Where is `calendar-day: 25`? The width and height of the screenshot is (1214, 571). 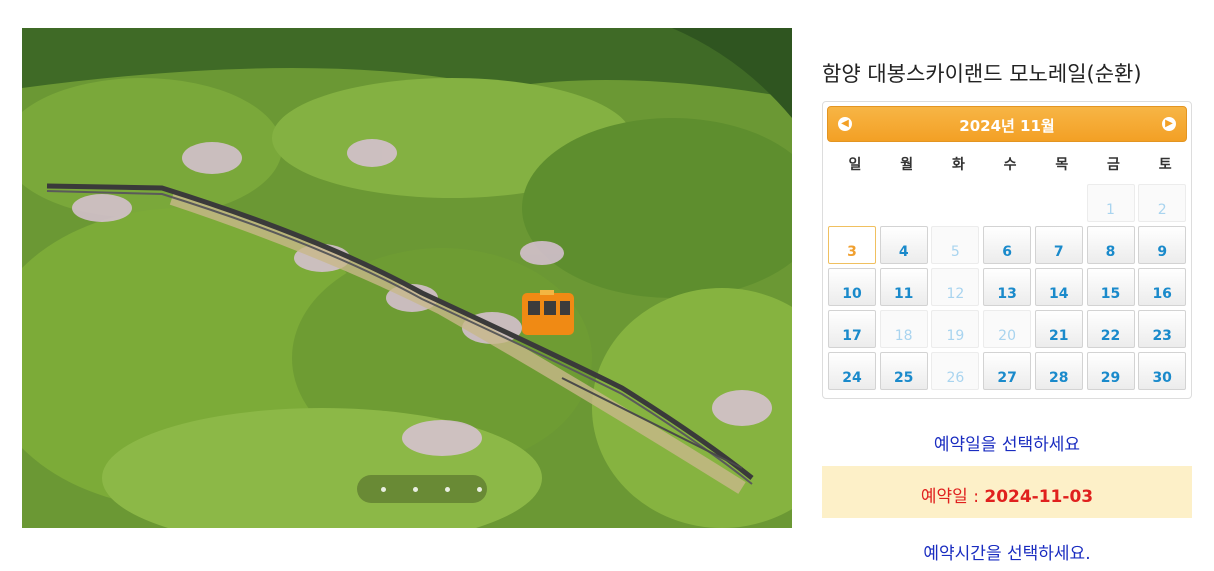 calendar-day: 25 is located at coordinates (903, 371).